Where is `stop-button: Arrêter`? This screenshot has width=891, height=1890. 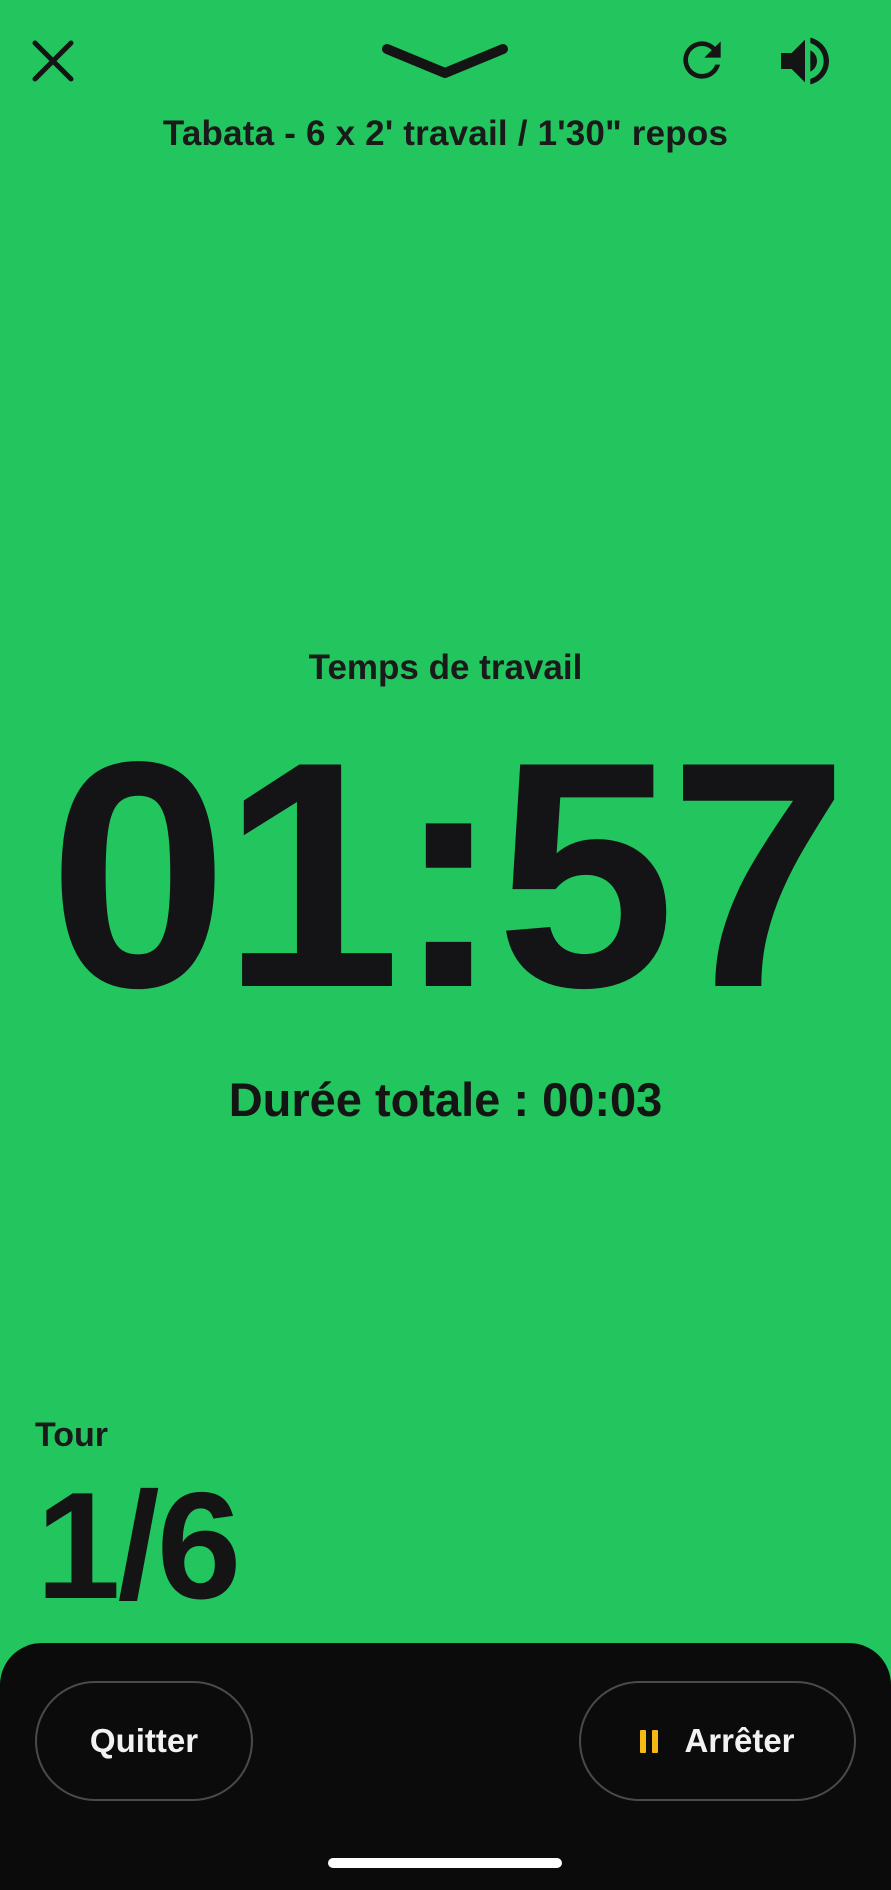
stop-button: Arrêter is located at coordinates (717, 1741).